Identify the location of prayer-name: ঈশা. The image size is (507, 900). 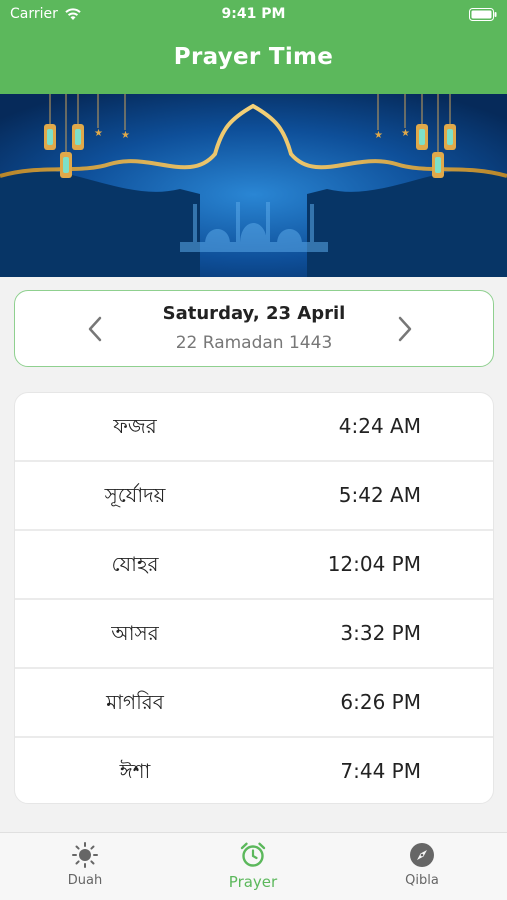
(135, 771).